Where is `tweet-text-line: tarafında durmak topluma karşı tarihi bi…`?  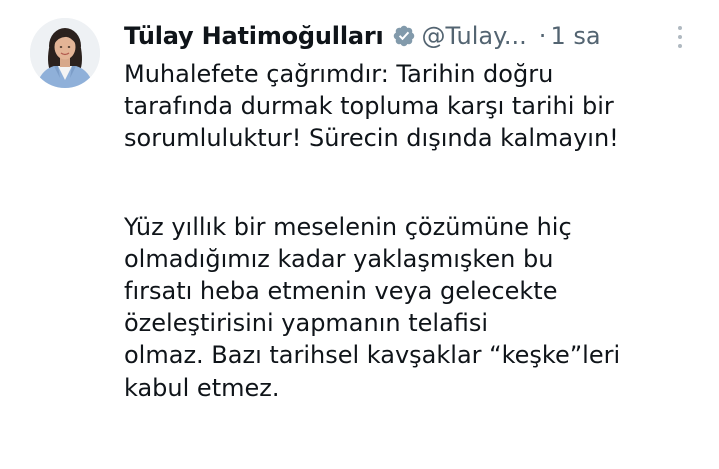 tweet-text-line: tarafında durmak topluma karşı tarihi bi… is located at coordinates (369, 106).